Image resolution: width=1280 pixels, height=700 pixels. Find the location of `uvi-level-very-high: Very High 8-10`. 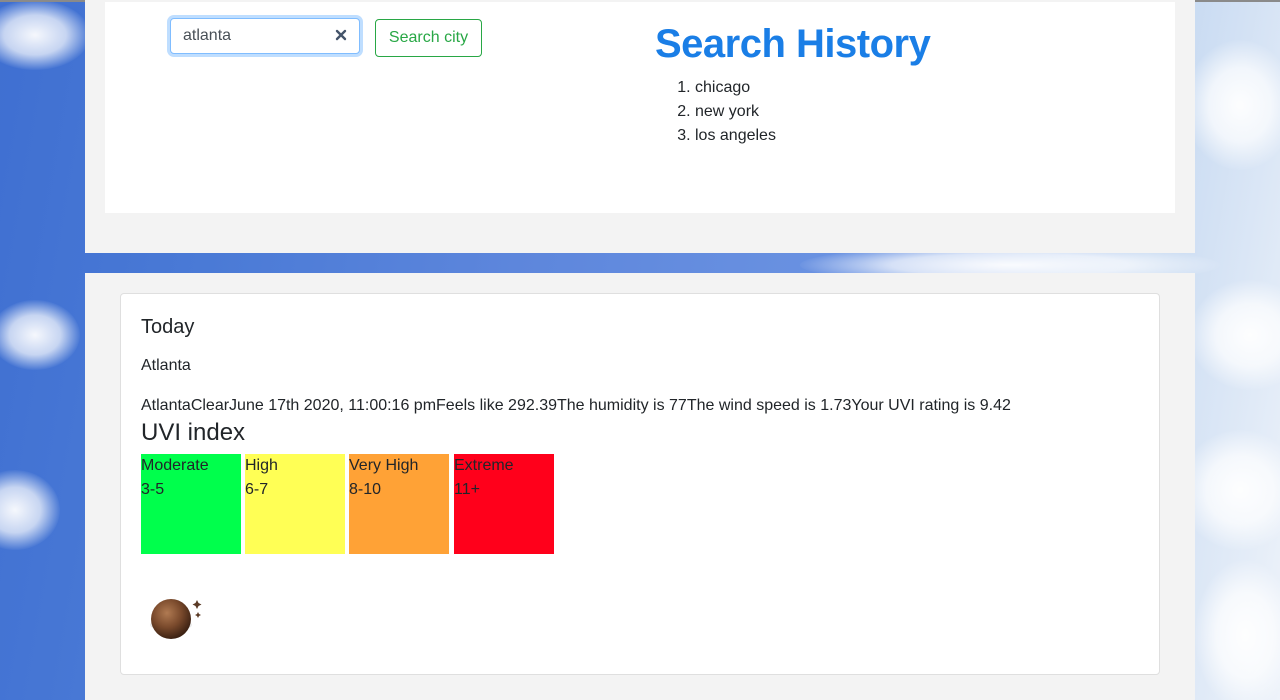

uvi-level-very-high: Very High 8-10 is located at coordinates (399, 504).